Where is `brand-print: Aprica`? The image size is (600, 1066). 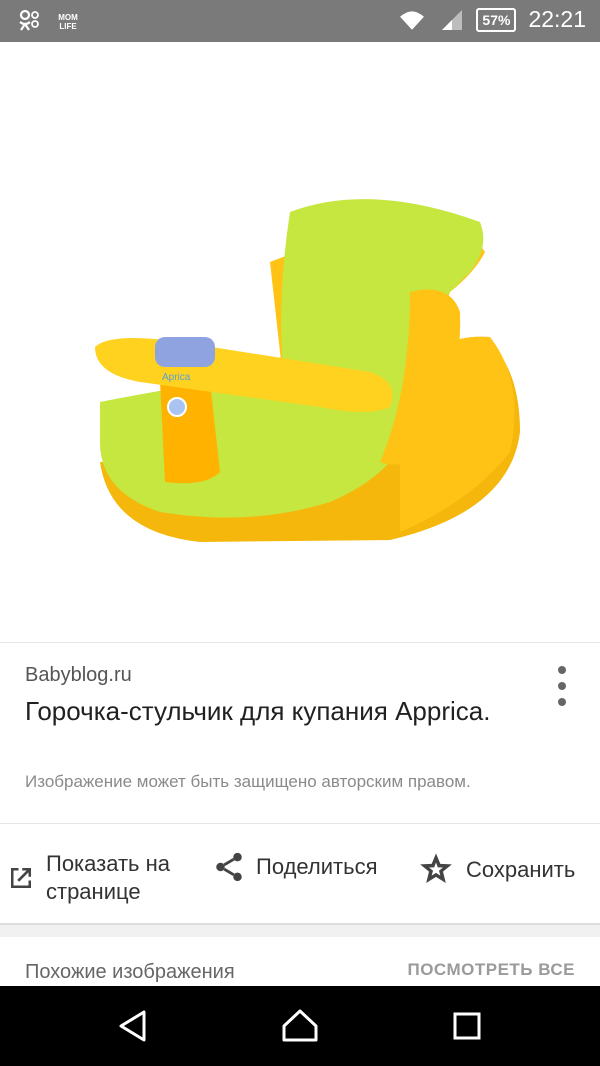
brand-print: Aprica is located at coordinates (176, 377).